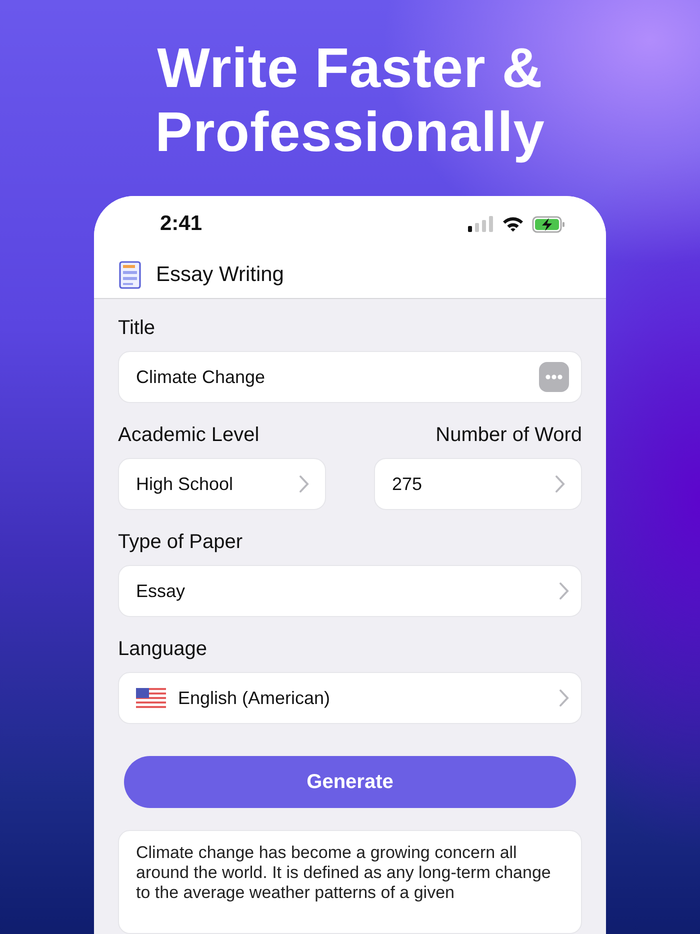  I want to click on field-label: Language, so click(163, 649).